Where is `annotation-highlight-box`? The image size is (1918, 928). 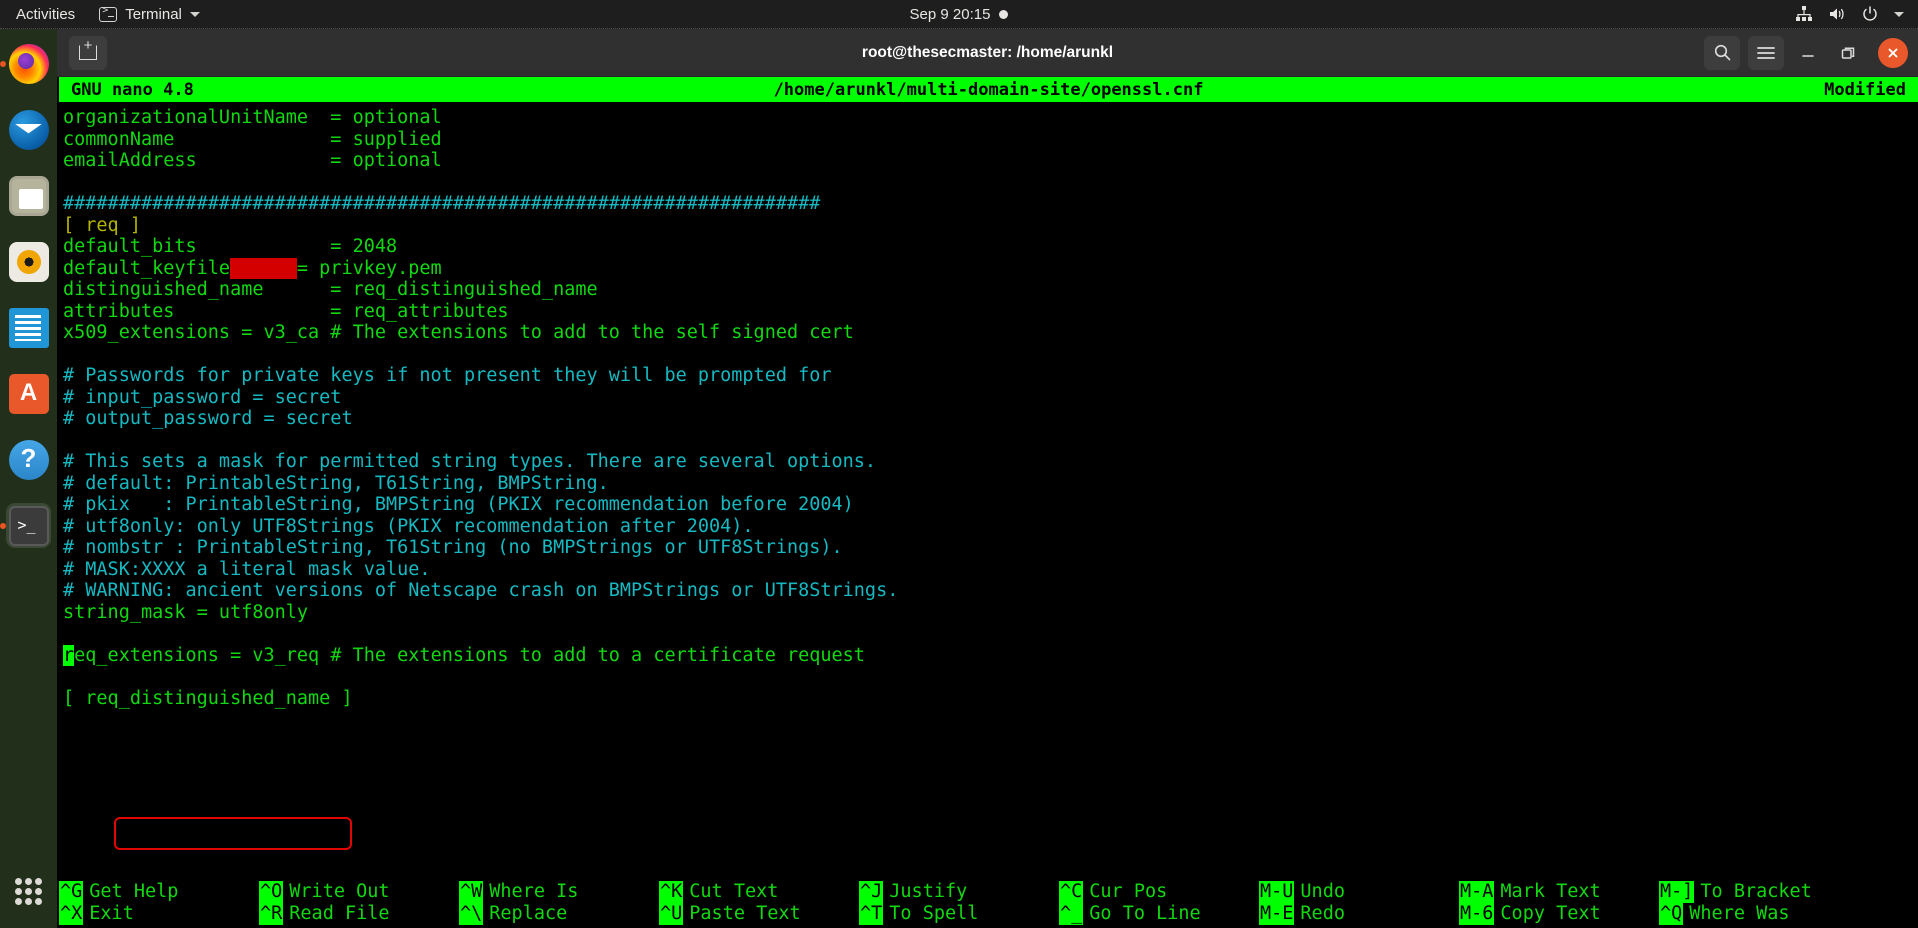
annotation-highlight-box is located at coordinates (233, 833).